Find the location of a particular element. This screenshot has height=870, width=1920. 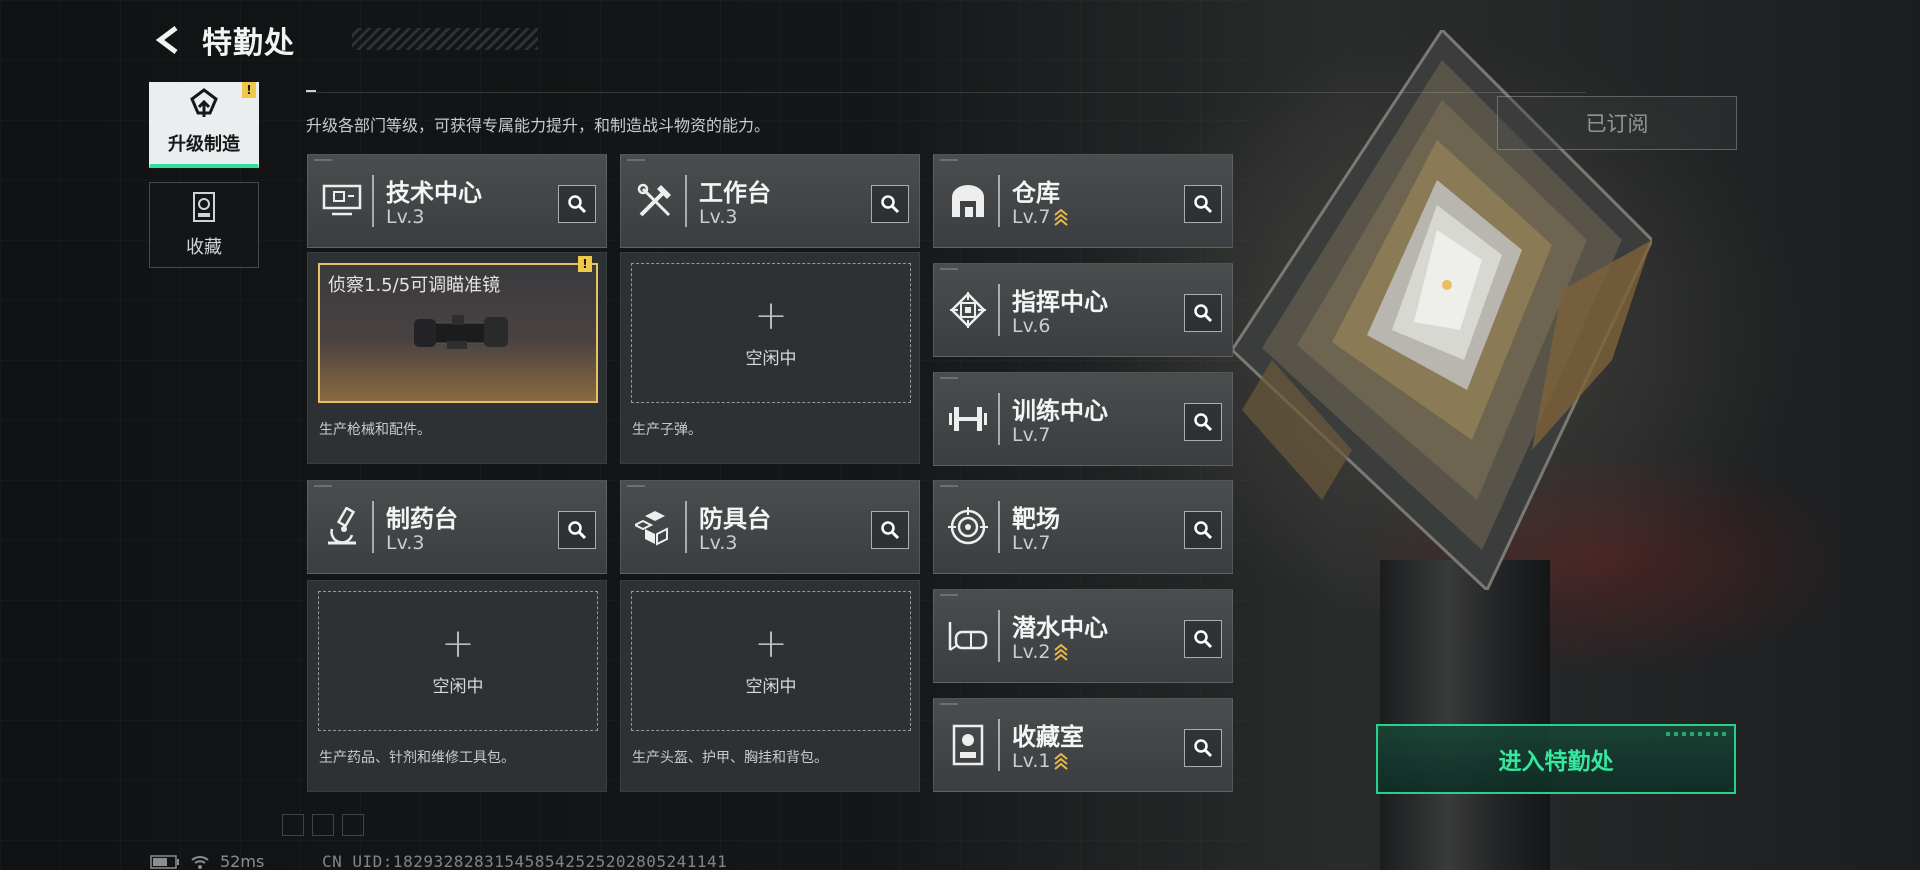

dept-name: 训练中心 is located at coordinates (1060, 411).